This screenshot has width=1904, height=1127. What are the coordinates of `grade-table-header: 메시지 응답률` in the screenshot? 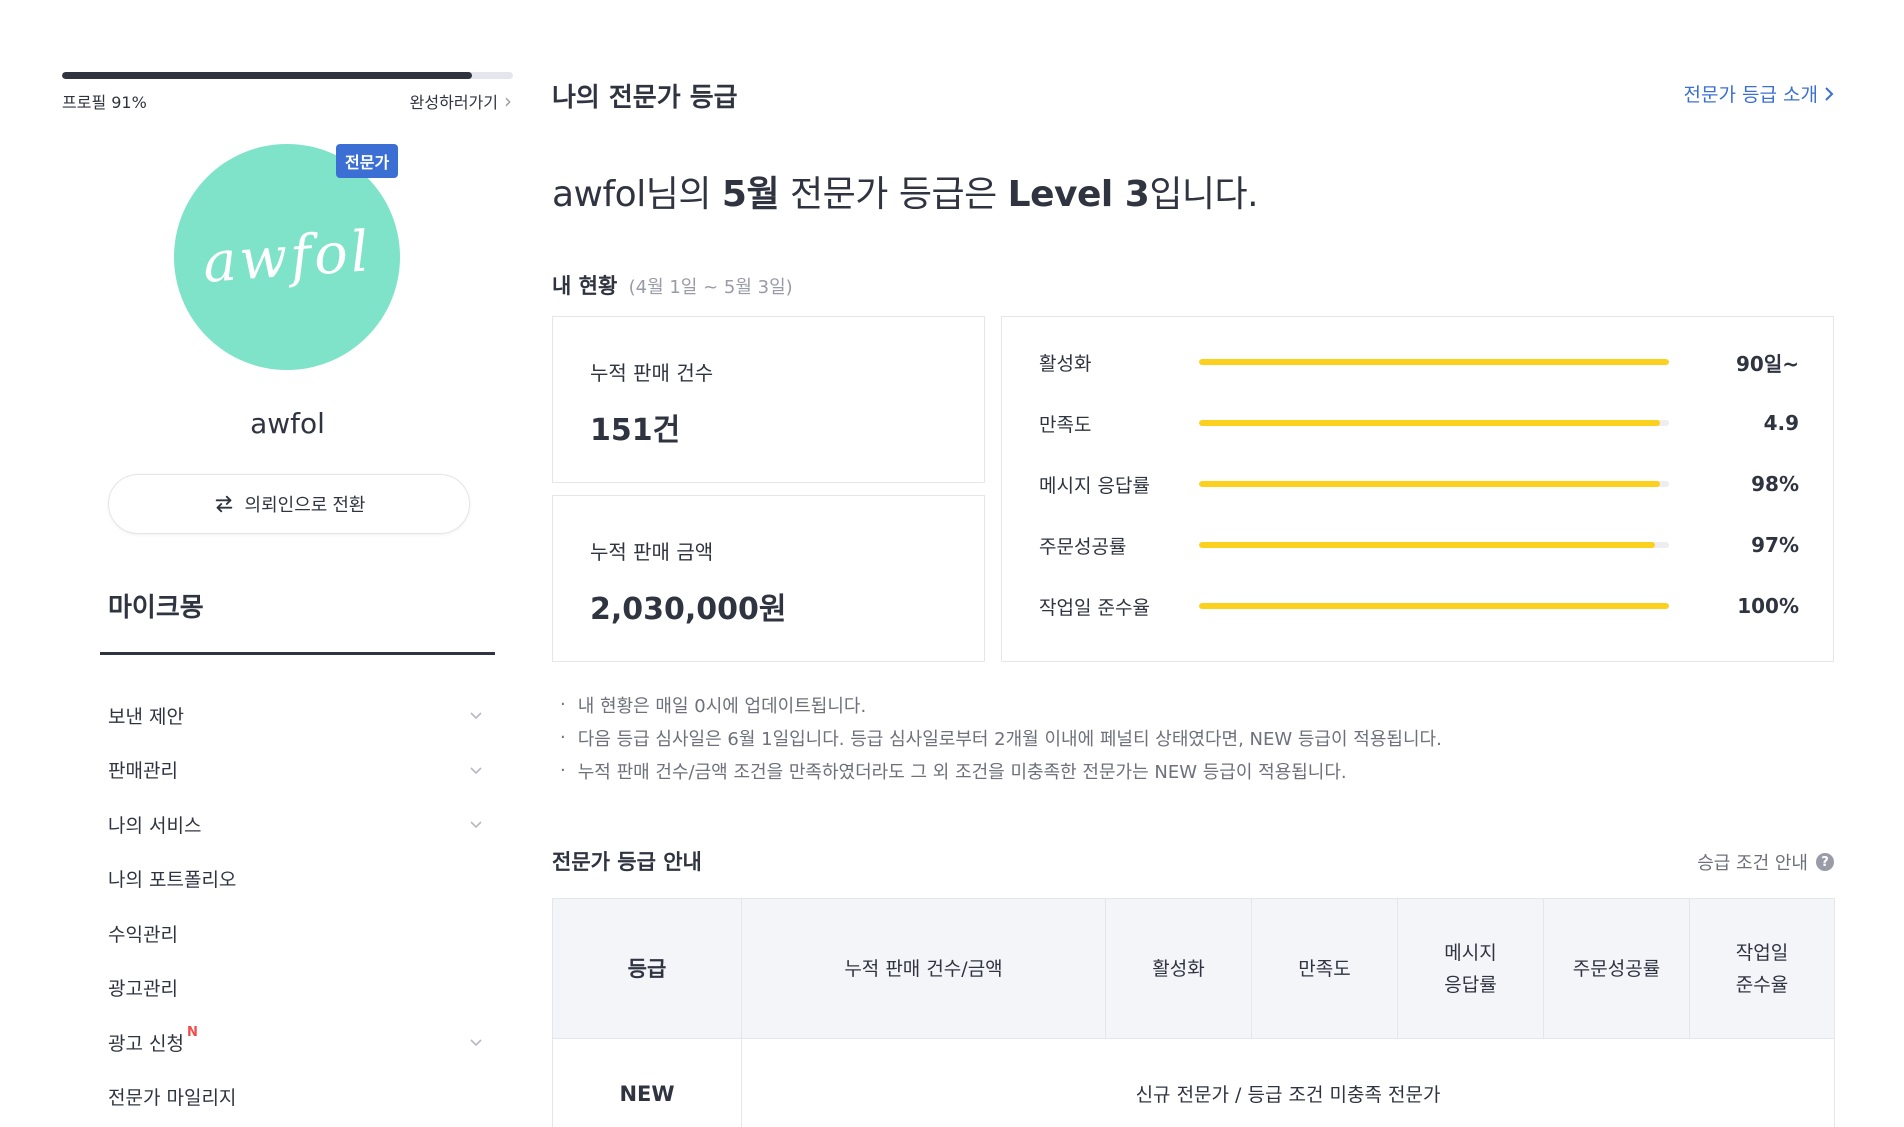 It's located at (1470, 968).